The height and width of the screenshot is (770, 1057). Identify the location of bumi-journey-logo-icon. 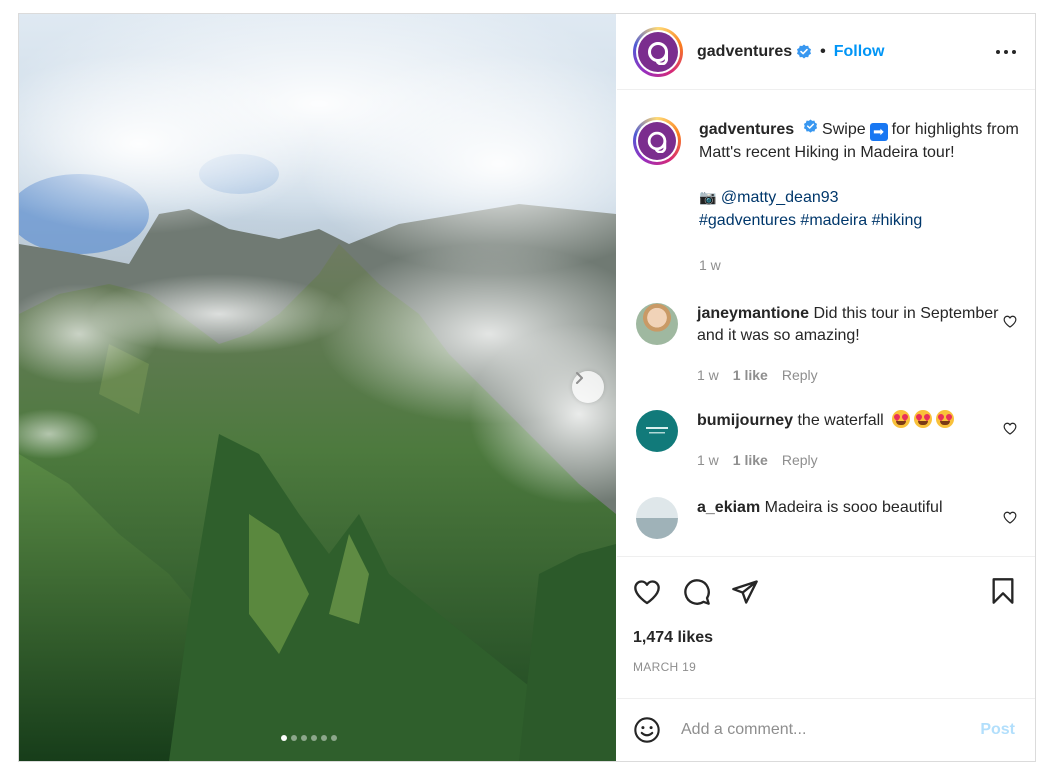
(657, 430).